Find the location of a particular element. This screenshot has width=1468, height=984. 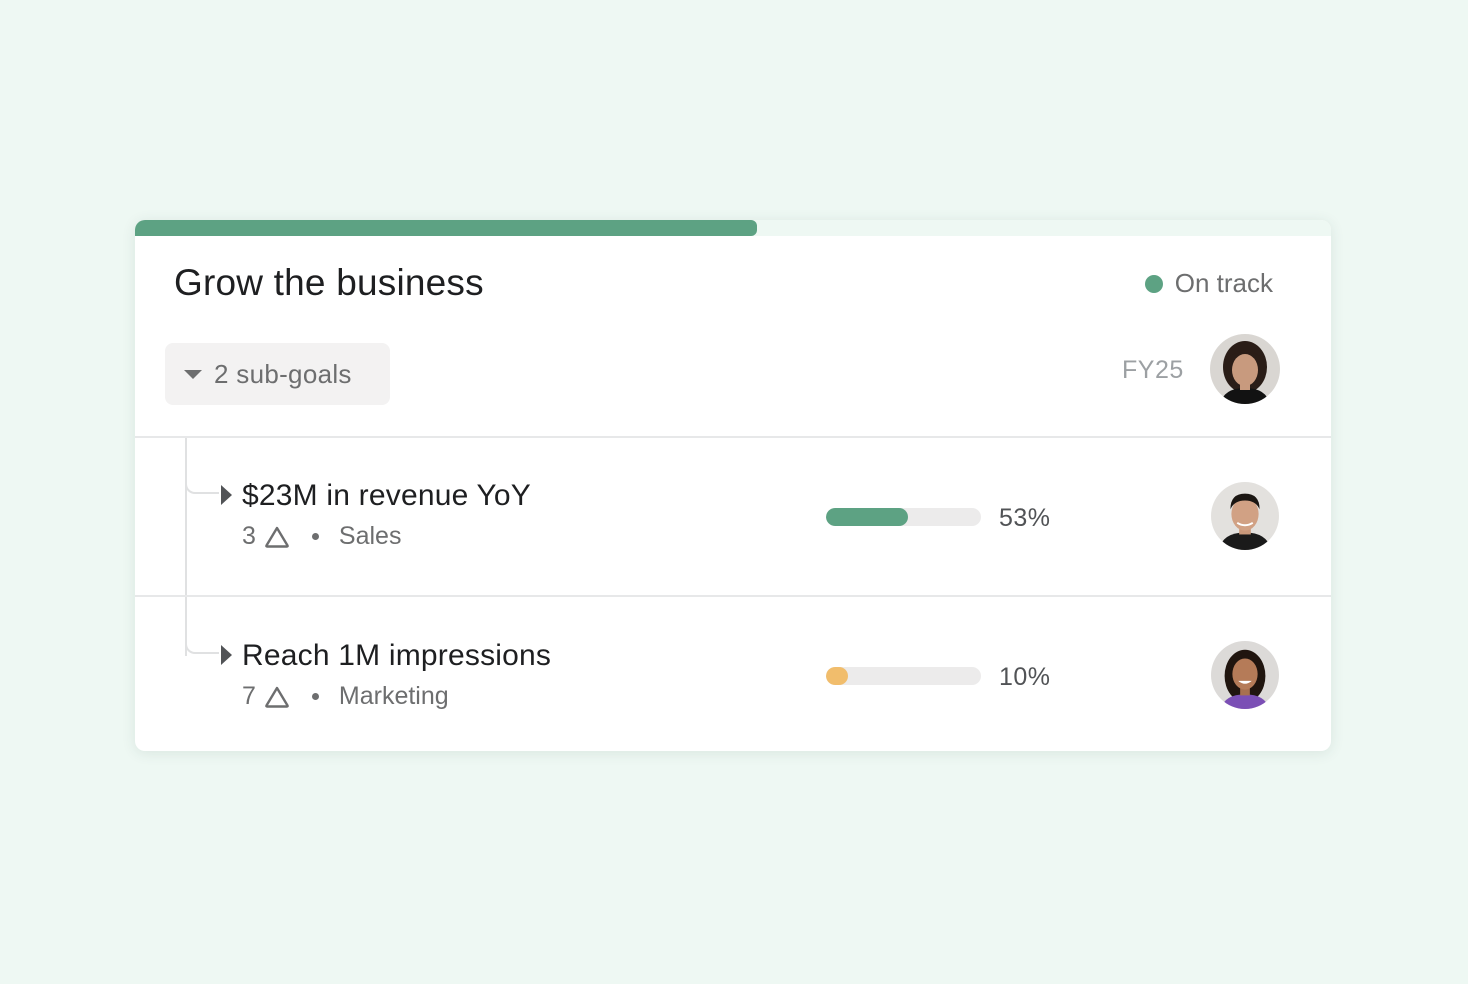

subgoal-progress-label: 53% is located at coordinates (1025, 518).